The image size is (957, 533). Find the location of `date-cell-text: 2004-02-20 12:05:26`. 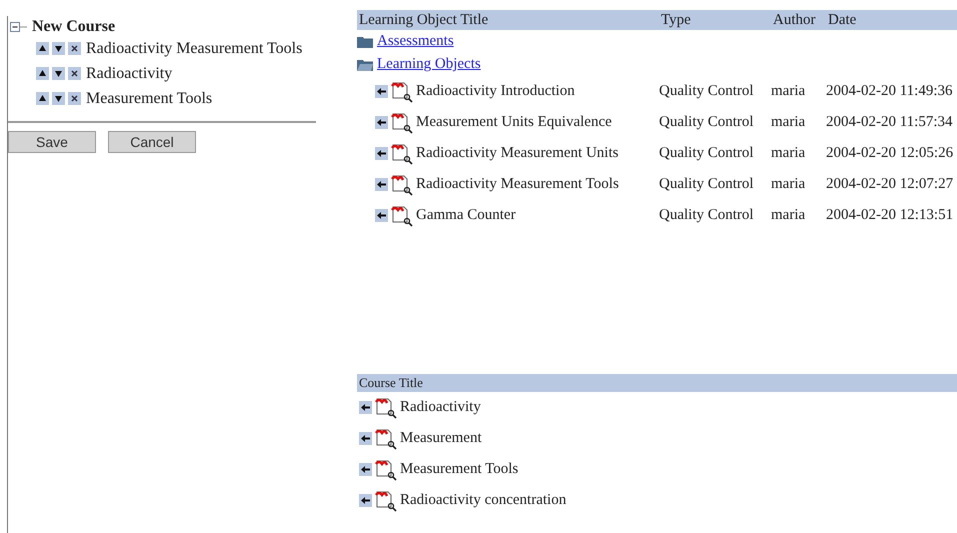

date-cell-text: 2004-02-20 12:05:26 is located at coordinates (890, 153).